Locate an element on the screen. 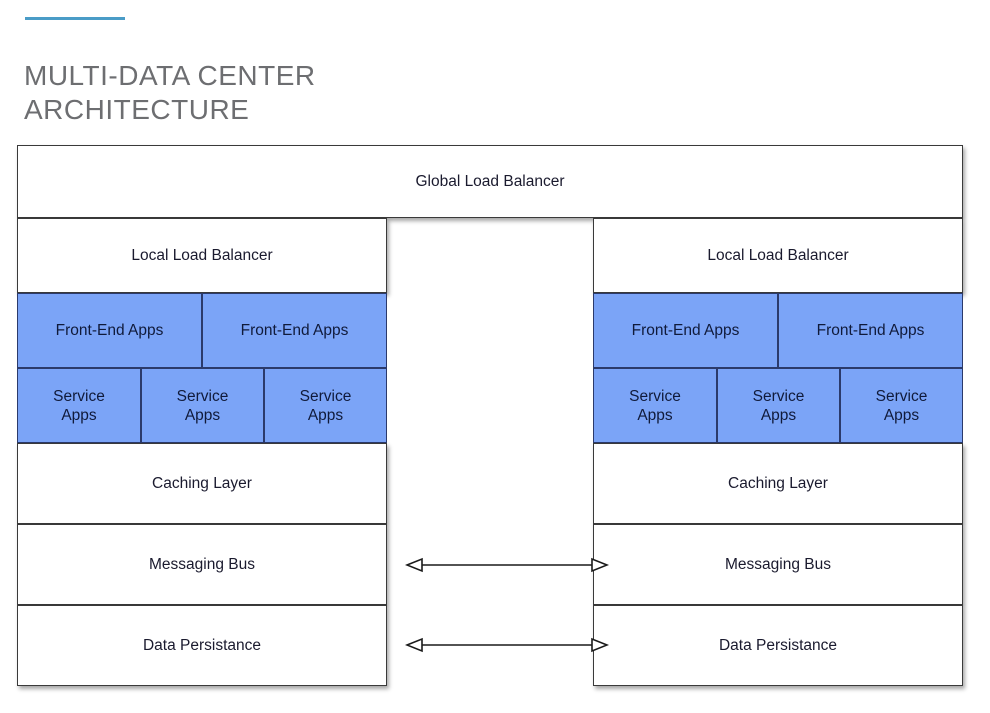 This screenshot has height=713, width=990. page-title: MULTI-DATA CENTER ARCHITECTURE is located at coordinates (170, 92).